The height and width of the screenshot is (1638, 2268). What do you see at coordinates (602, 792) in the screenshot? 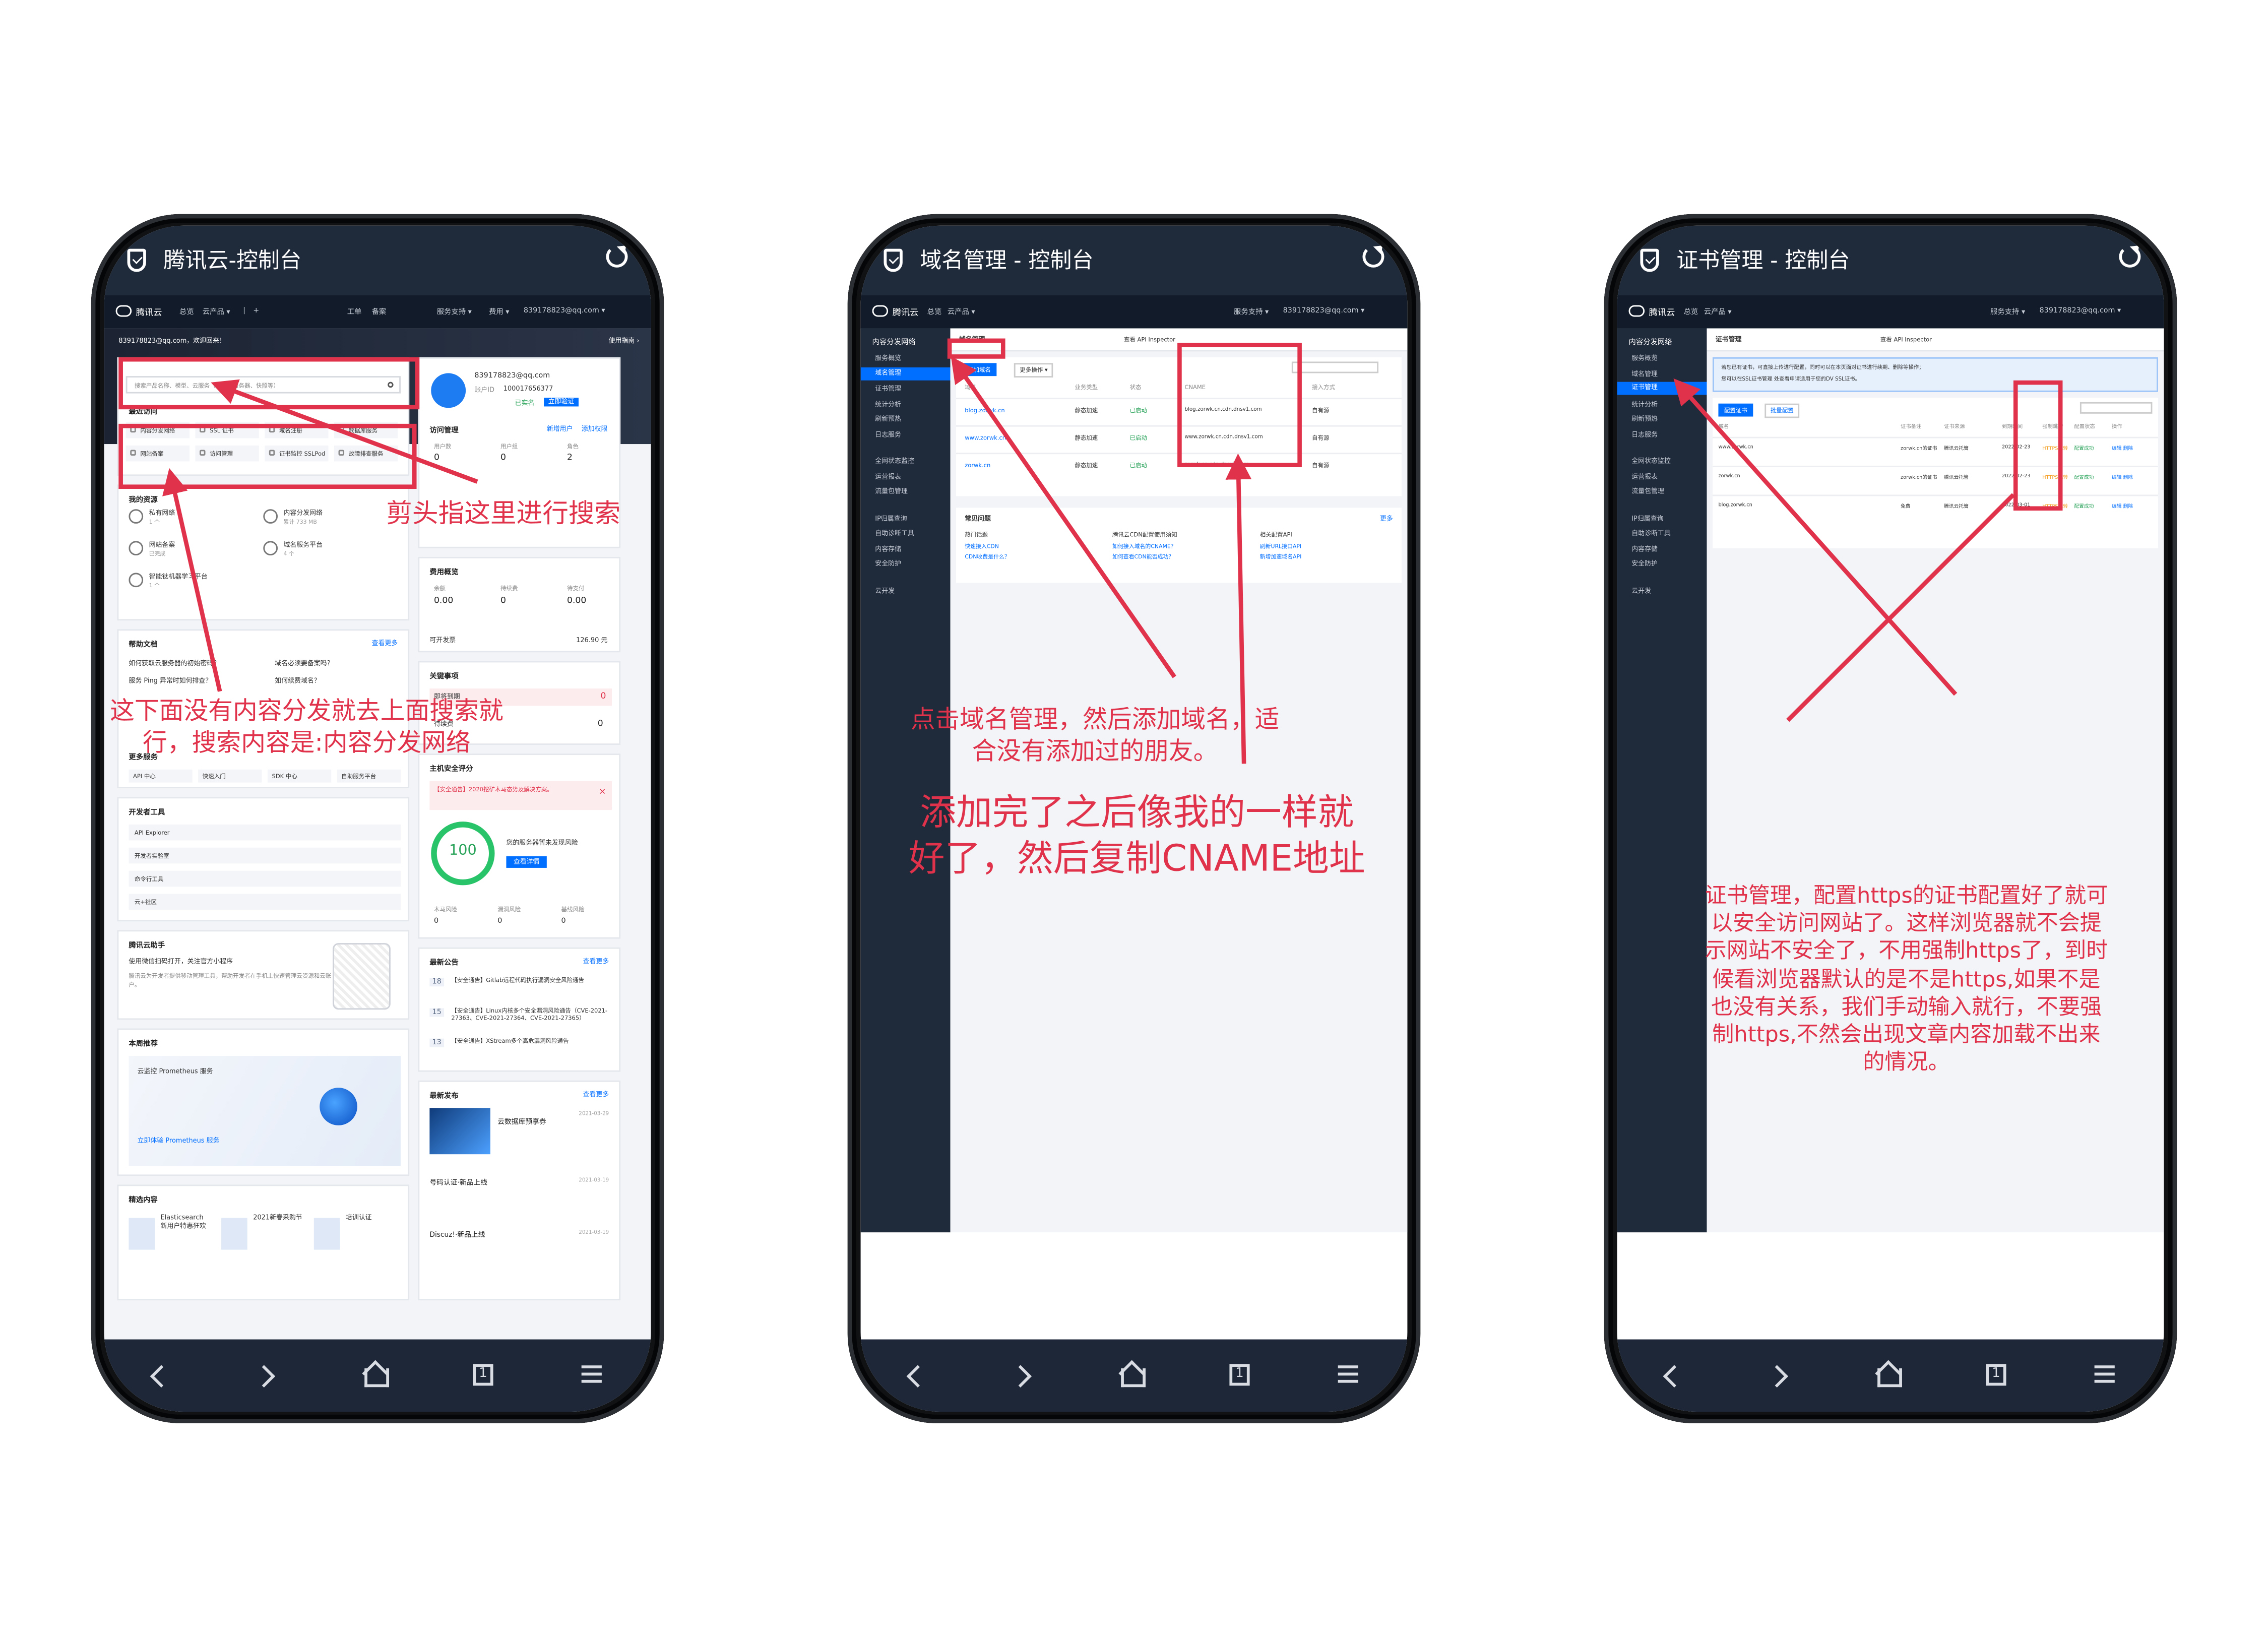
I see `close-icon: ×` at bounding box center [602, 792].